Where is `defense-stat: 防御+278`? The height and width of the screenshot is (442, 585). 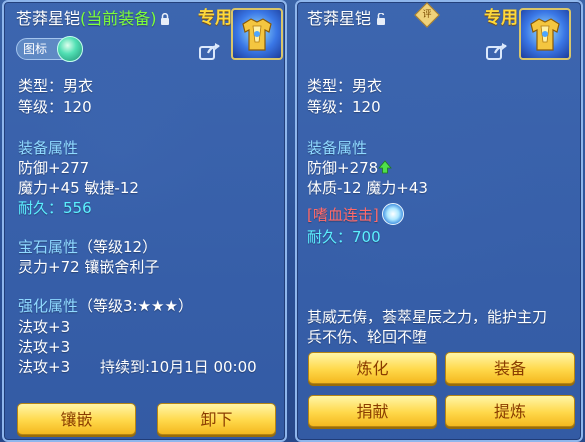
defense-stat: 防御+278 is located at coordinates (343, 168).